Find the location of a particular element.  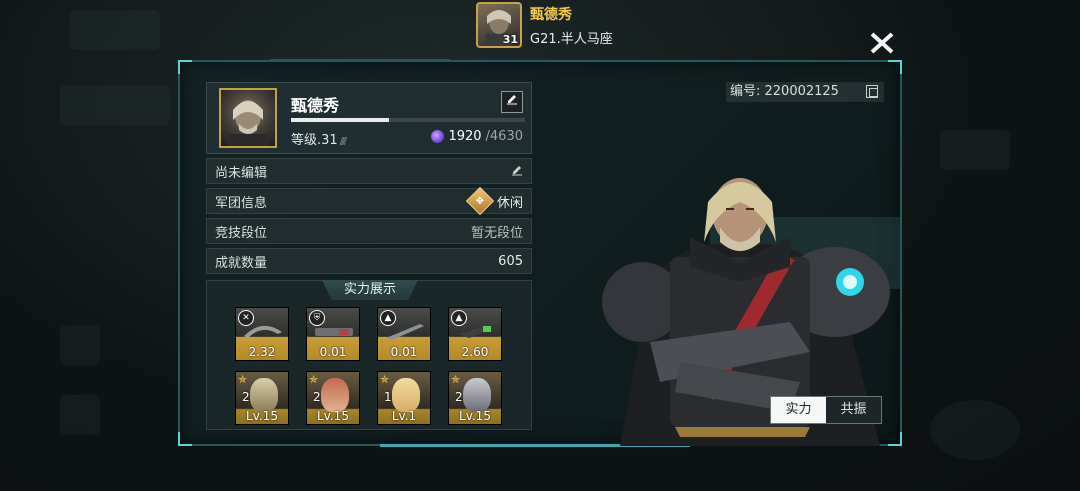

player-name: 甄德秀 is located at coordinates (315, 105).